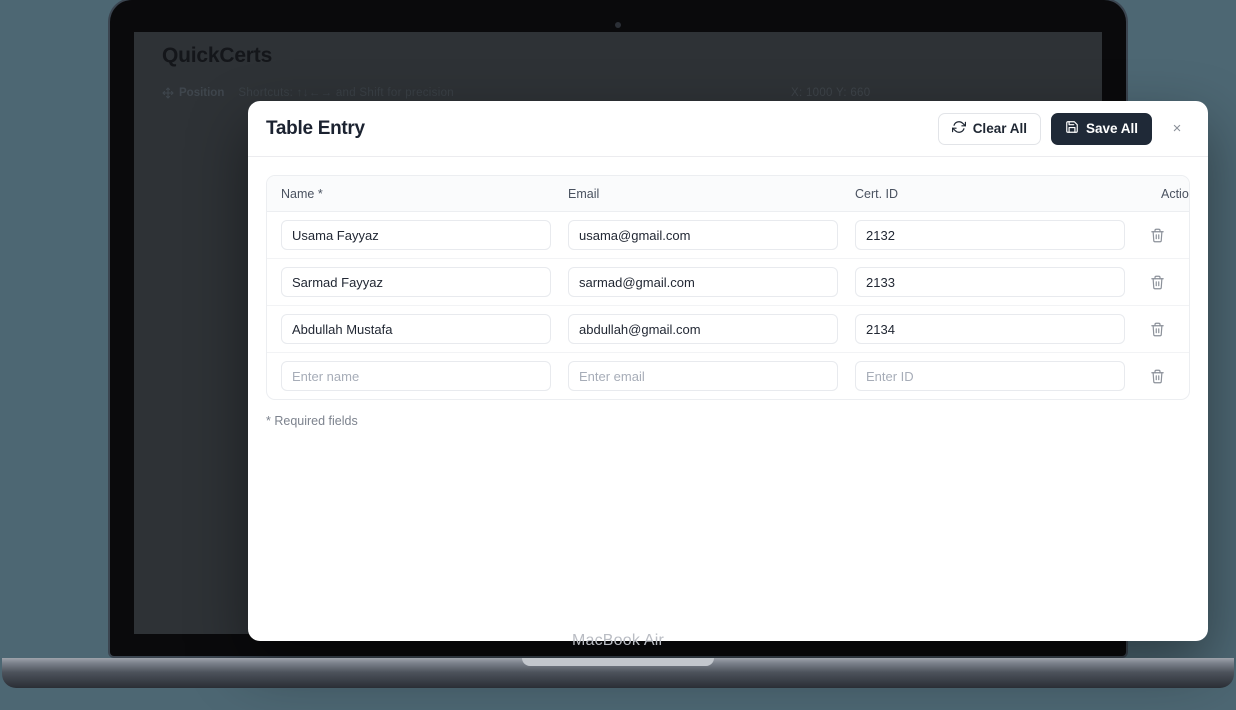 The height and width of the screenshot is (710, 1236). Describe the element at coordinates (617, 640) in the screenshot. I see `device-bezel-label: MacBook Air` at that location.